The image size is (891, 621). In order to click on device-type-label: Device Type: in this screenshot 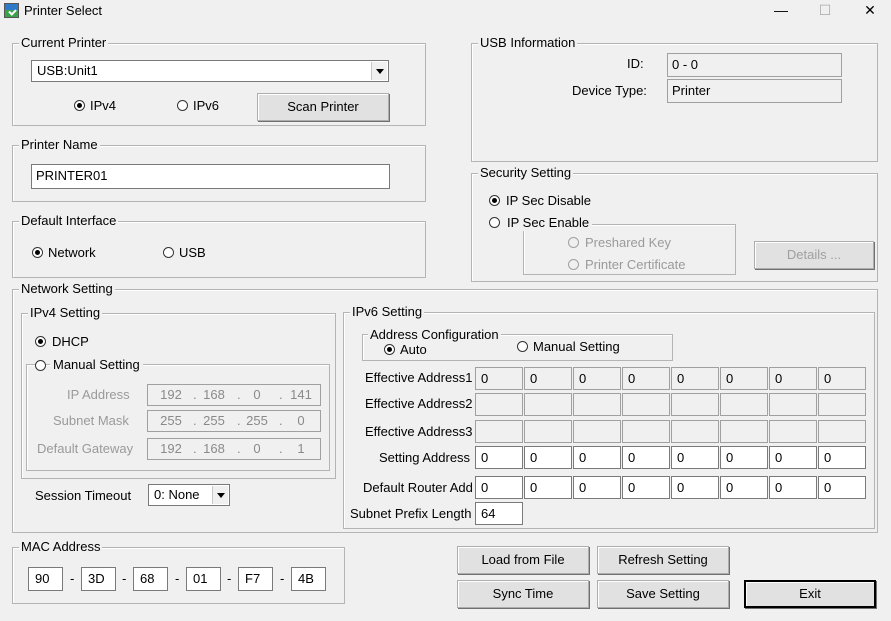, I will do `click(609, 90)`.